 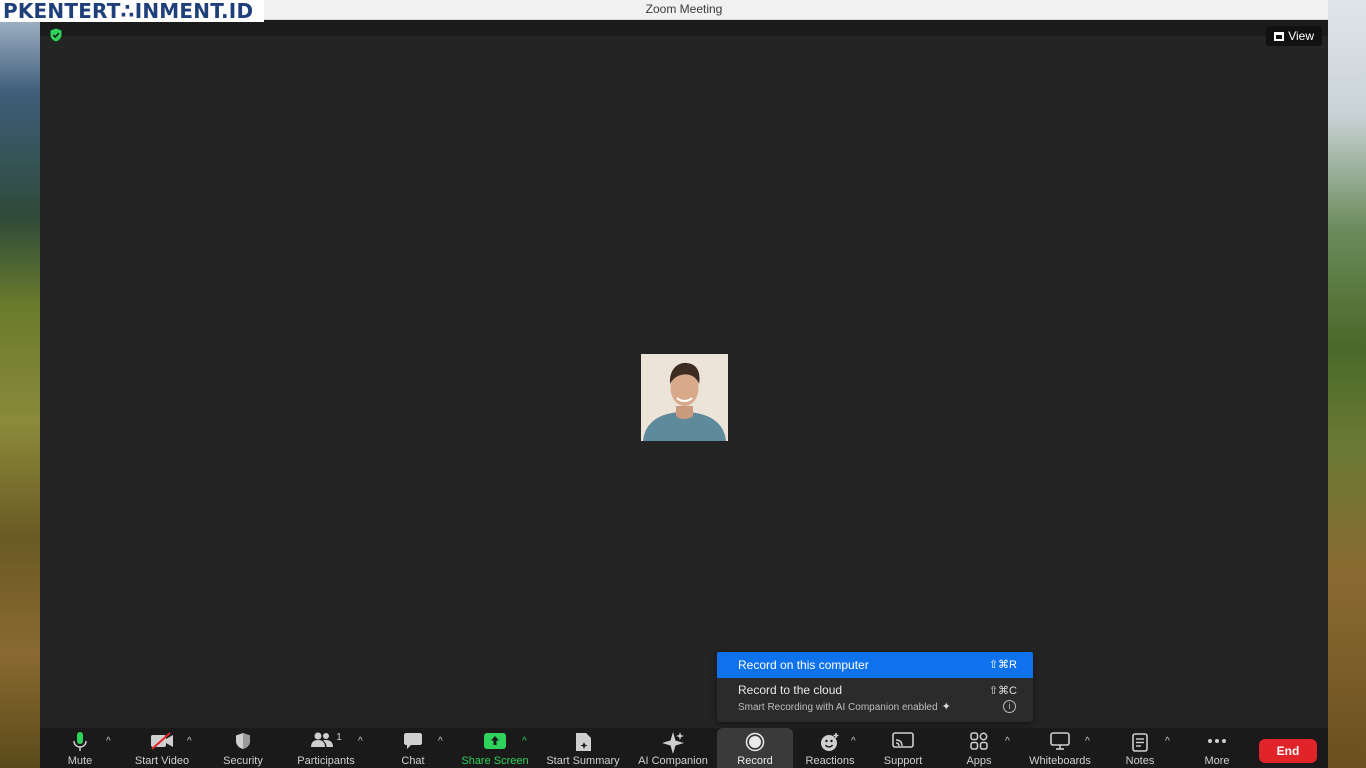 What do you see at coordinates (755, 761) in the screenshot?
I see `record-label: Record` at bounding box center [755, 761].